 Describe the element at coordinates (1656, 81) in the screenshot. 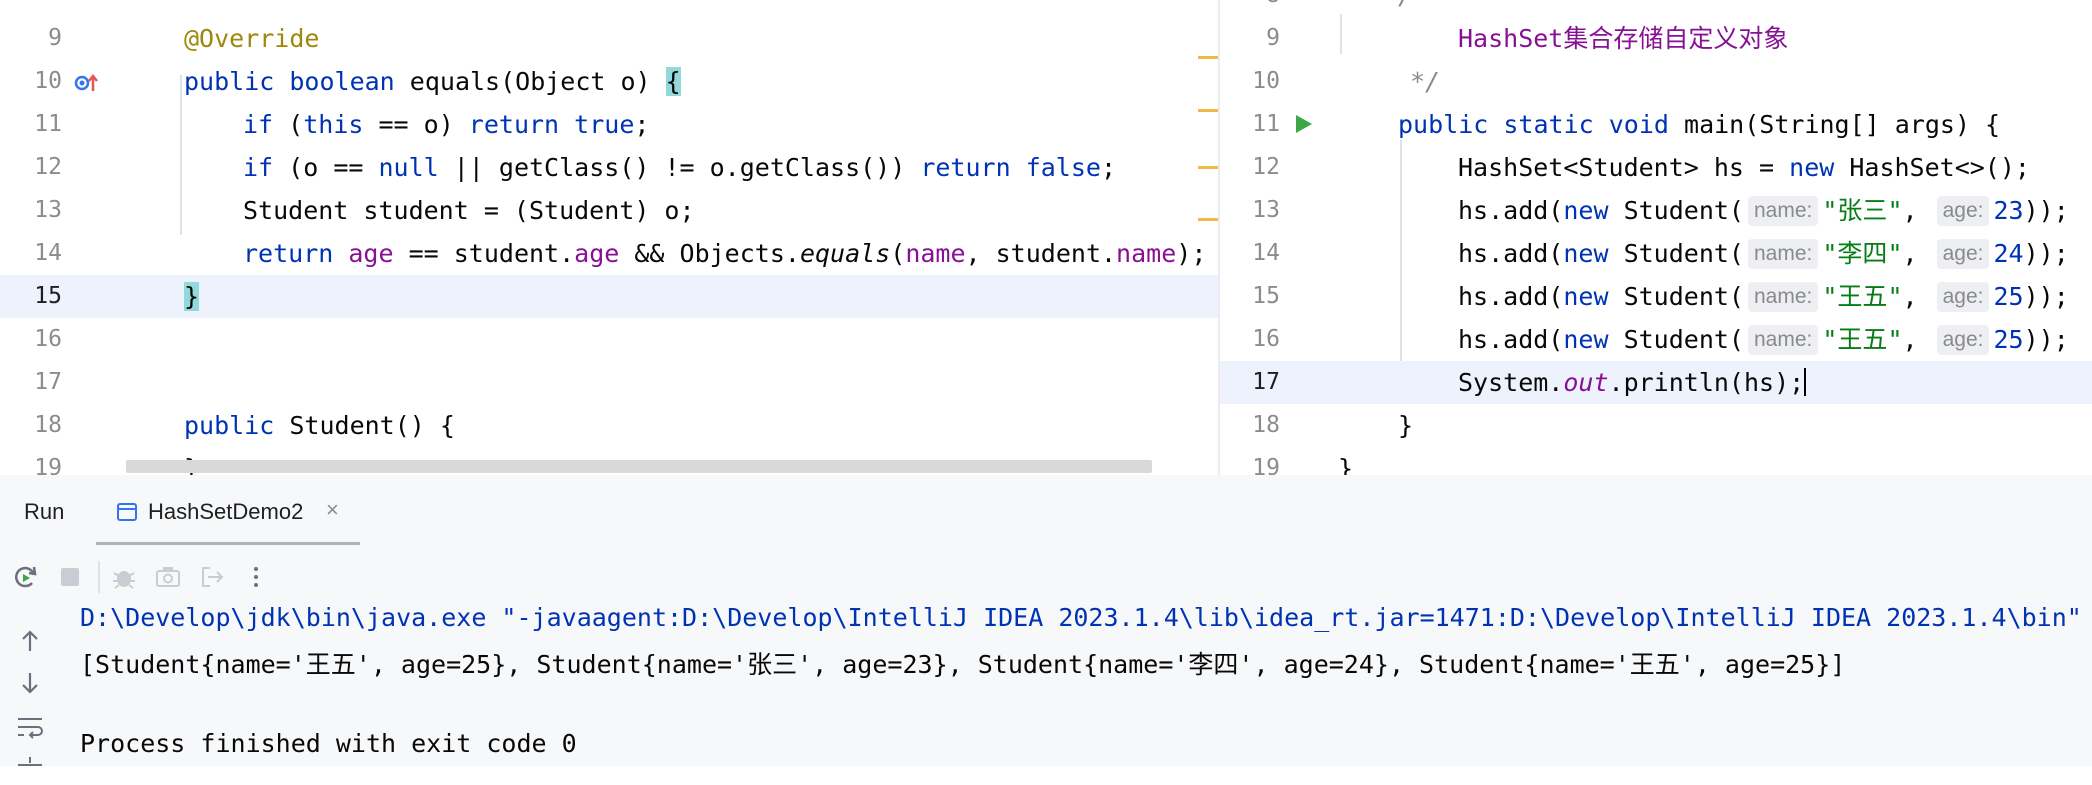

I see `code-line: 10 */` at that location.